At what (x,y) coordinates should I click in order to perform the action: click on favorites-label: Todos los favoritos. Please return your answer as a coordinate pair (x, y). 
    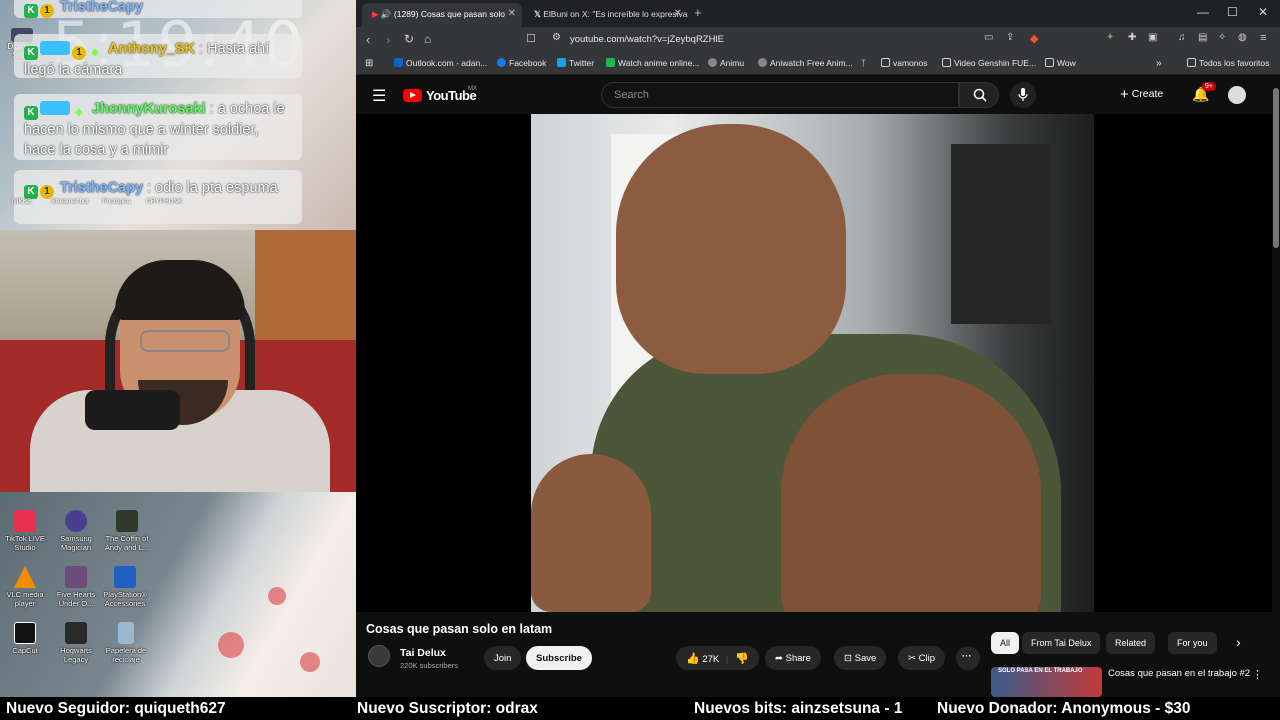
    Looking at the image, I should click on (1234, 63).